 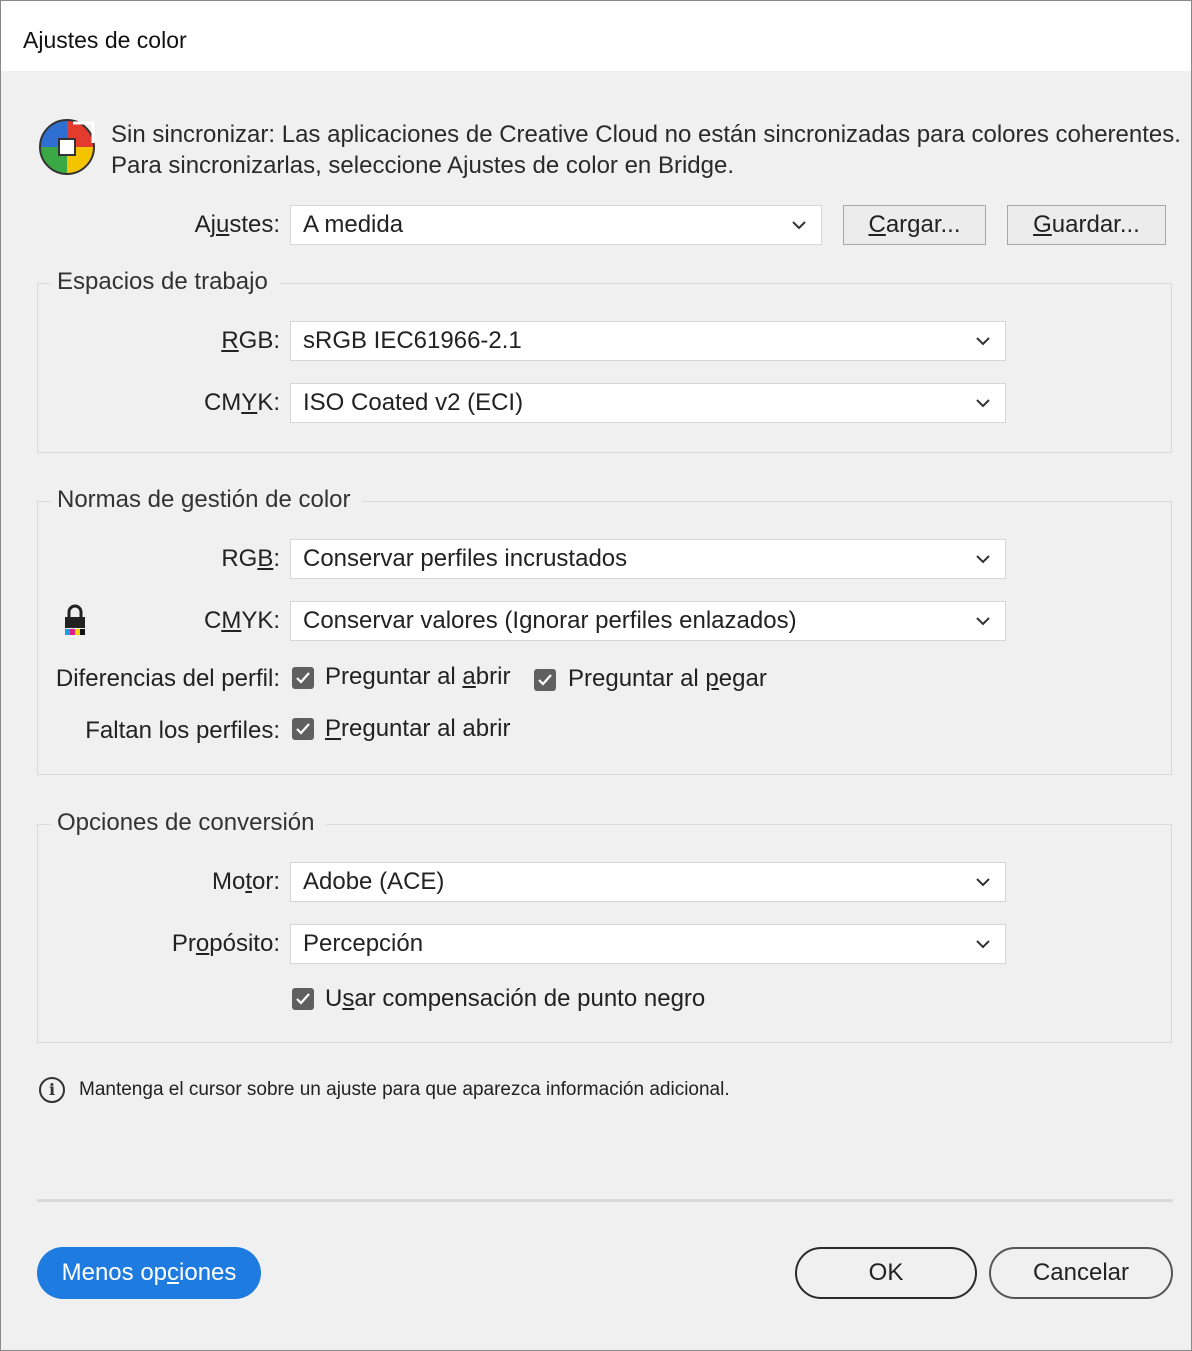 I want to click on ok-button: OK, so click(x=886, y=1273).